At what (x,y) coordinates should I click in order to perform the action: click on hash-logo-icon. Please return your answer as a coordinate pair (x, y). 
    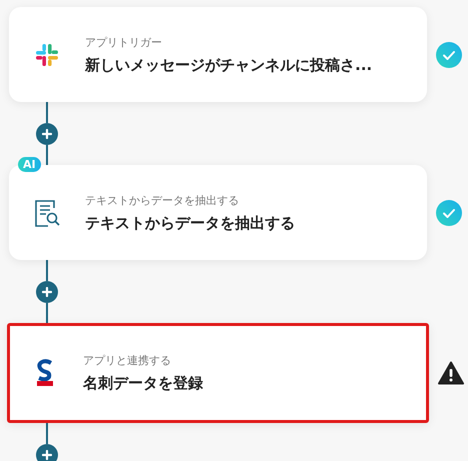
    Looking at the image, I should click on (47, 55).